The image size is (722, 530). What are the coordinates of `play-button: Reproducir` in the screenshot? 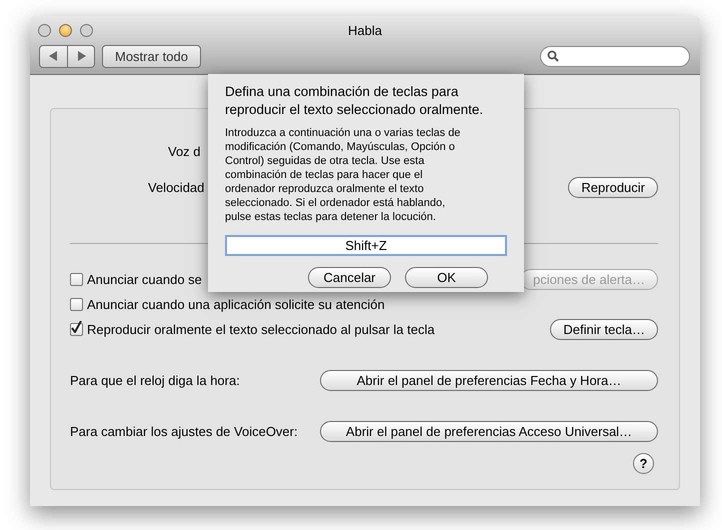 It's located at (613, 187).